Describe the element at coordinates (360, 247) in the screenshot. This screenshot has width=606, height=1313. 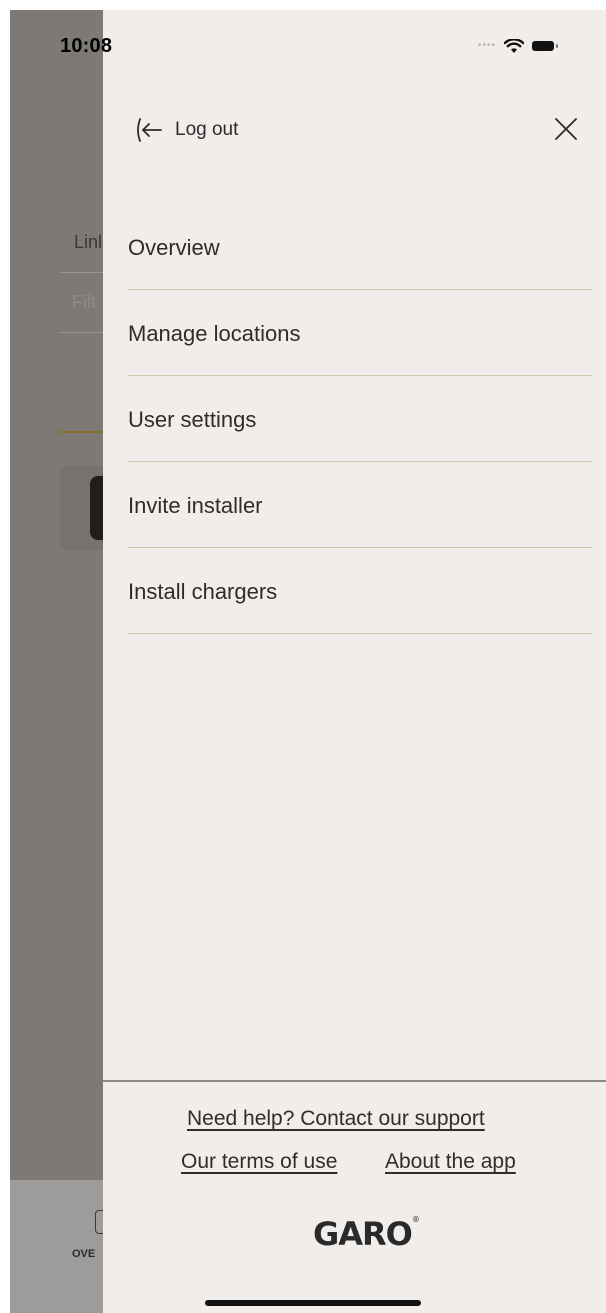
I see `menu-item-overview: Overview` at that location.